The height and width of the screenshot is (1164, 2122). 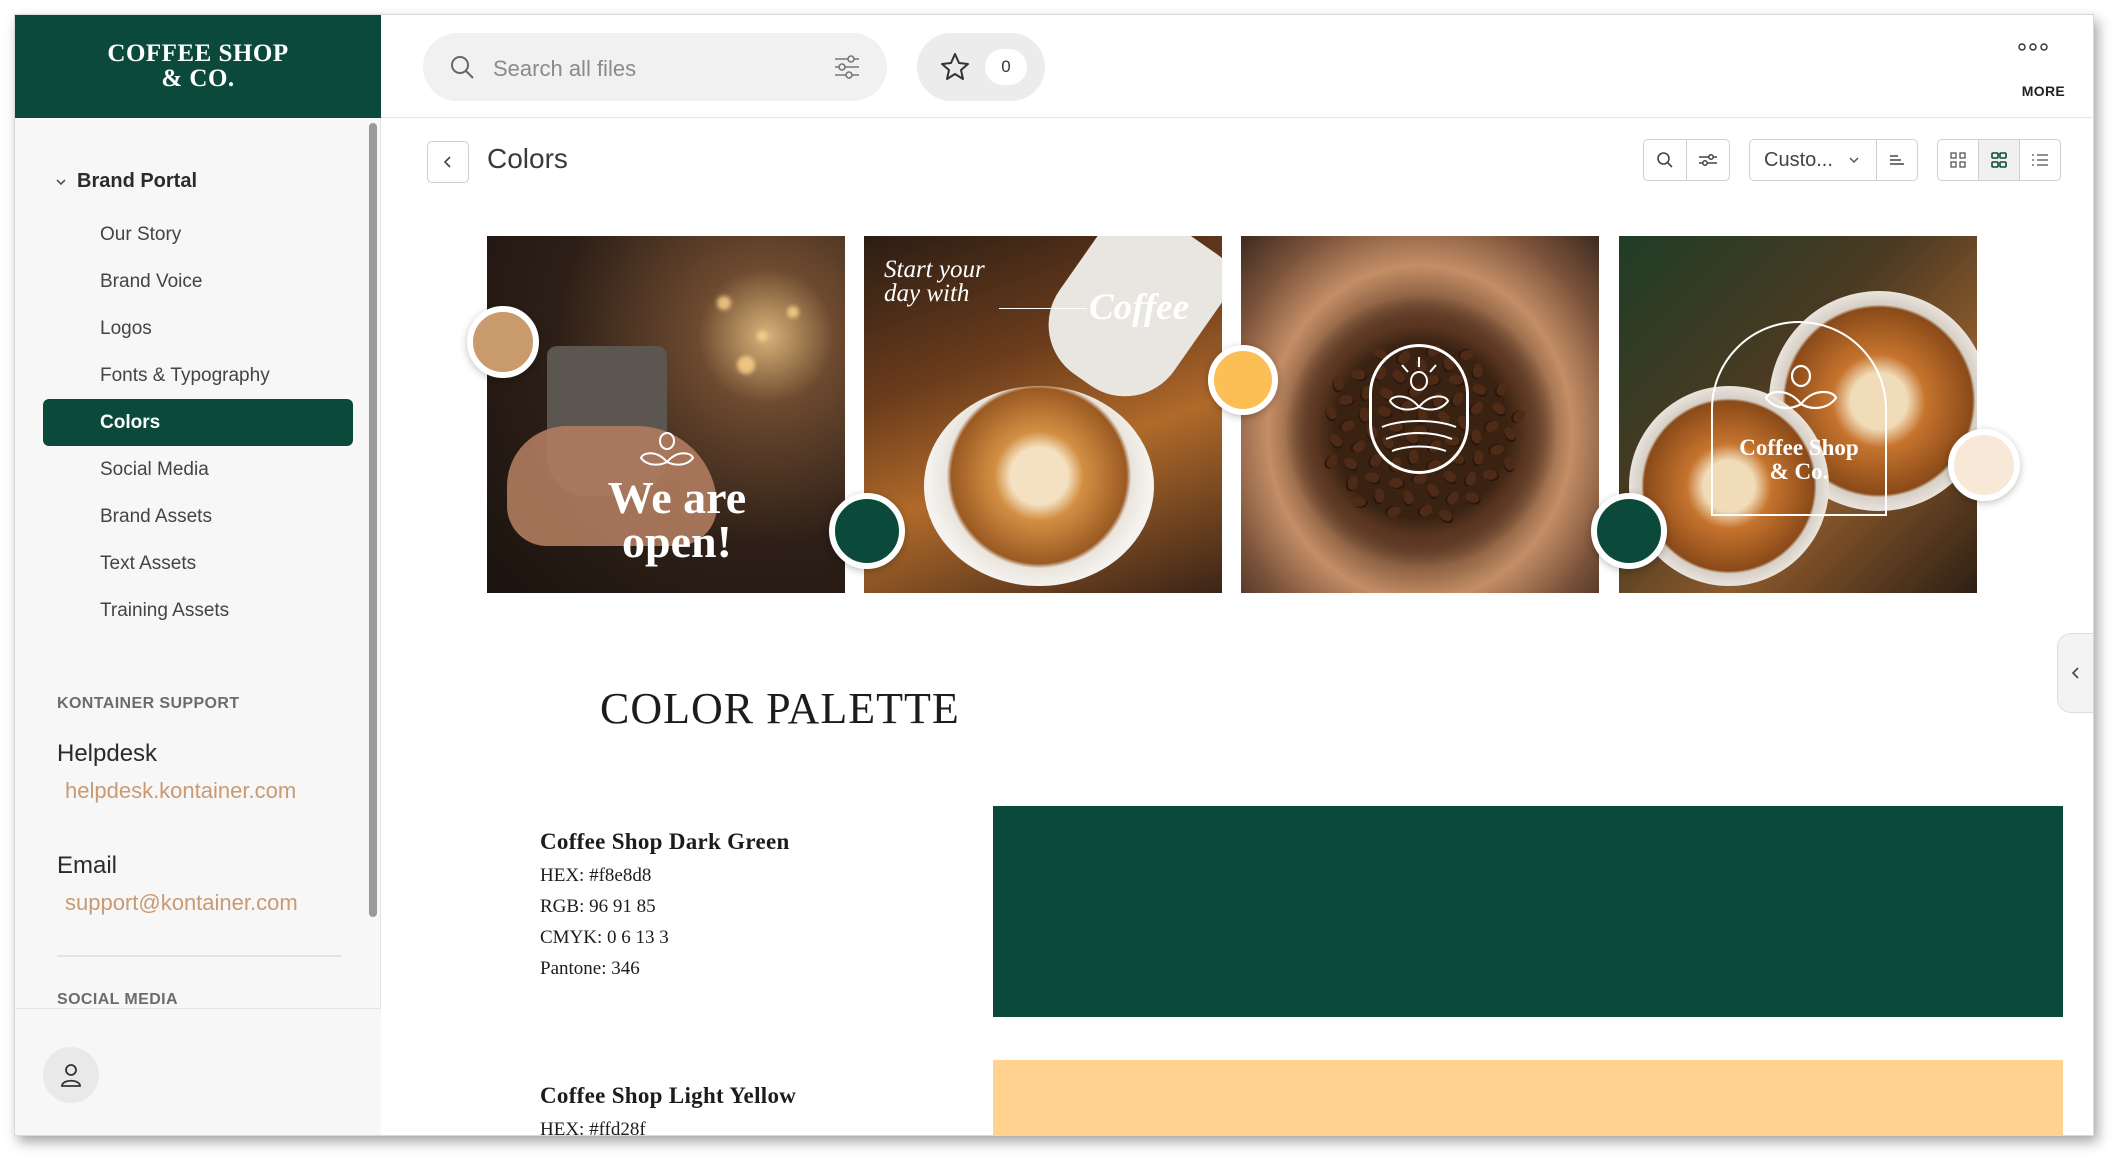 I want to click on photo1-caption-line2: open!, so click(x=677, y=541).